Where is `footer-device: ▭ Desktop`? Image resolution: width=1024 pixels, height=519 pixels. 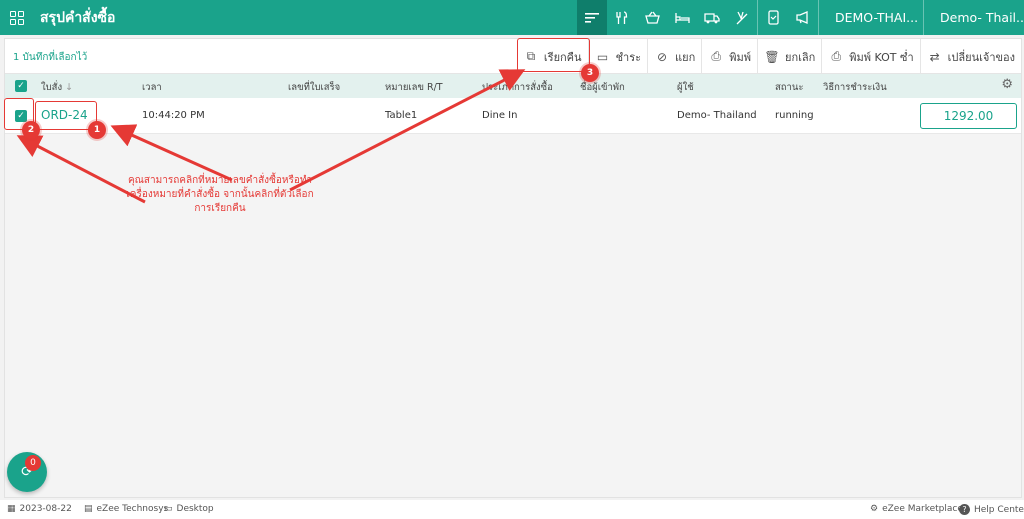 footer-device: ▭ Desktop is located at coordinates (189, 509).